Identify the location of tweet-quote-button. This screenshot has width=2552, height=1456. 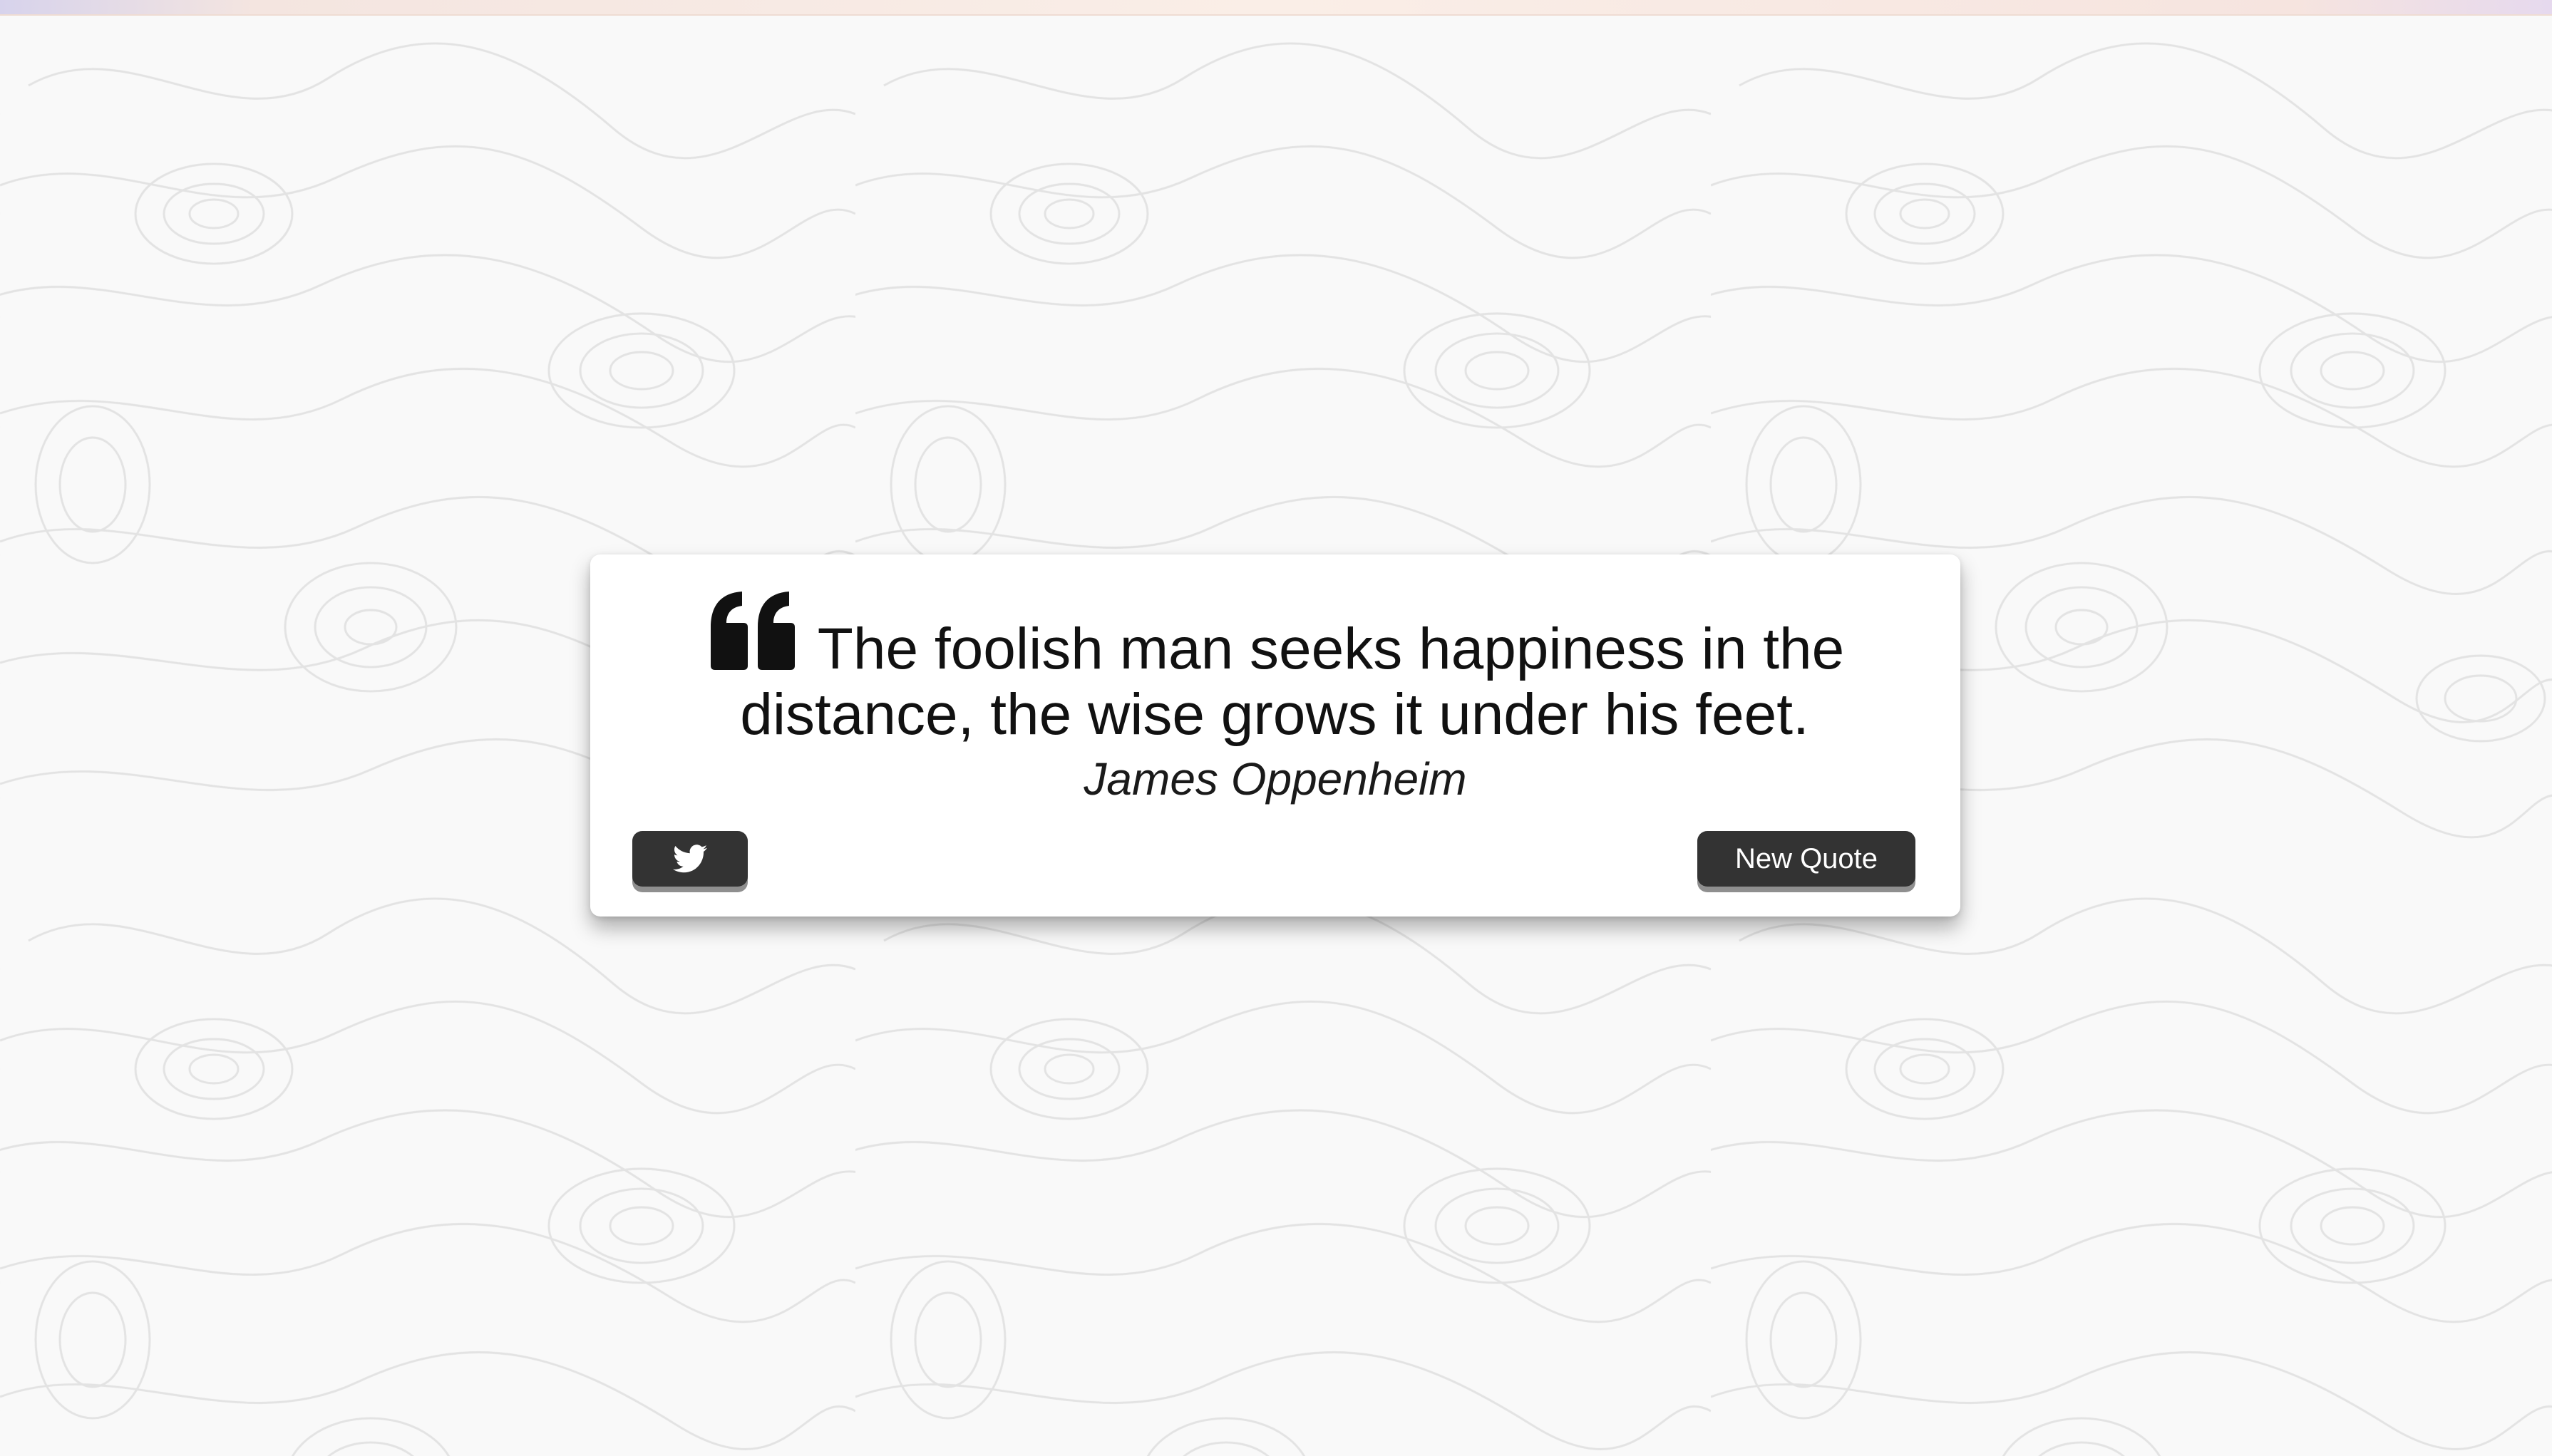
(690, 859).